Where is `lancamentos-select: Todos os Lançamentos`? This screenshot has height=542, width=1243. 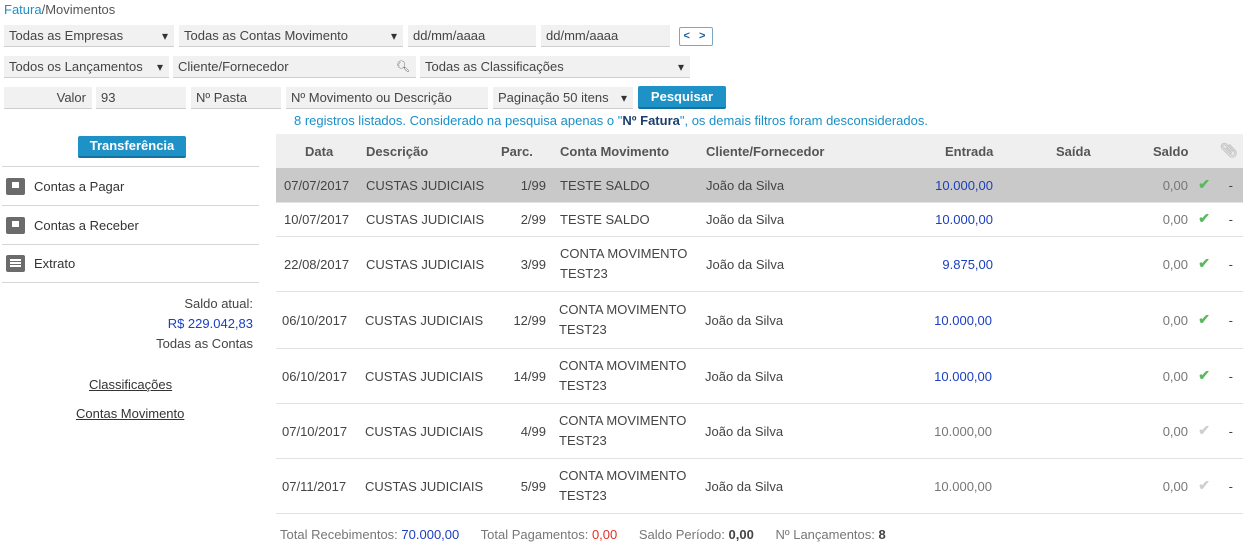
lancamentos-select: Todos os Lançamentos is located at coordinates (86, 67).